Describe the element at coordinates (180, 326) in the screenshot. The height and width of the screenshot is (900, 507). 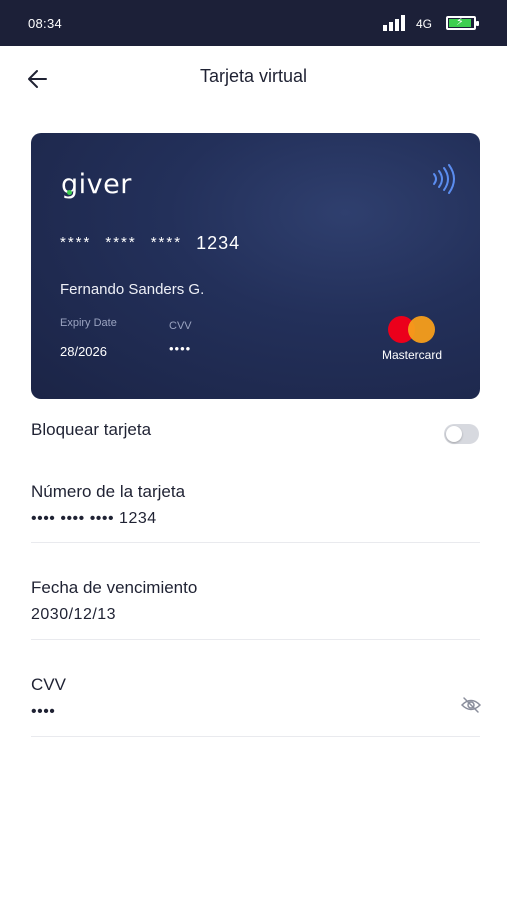
I see `cvv-label: CVV` at that location.